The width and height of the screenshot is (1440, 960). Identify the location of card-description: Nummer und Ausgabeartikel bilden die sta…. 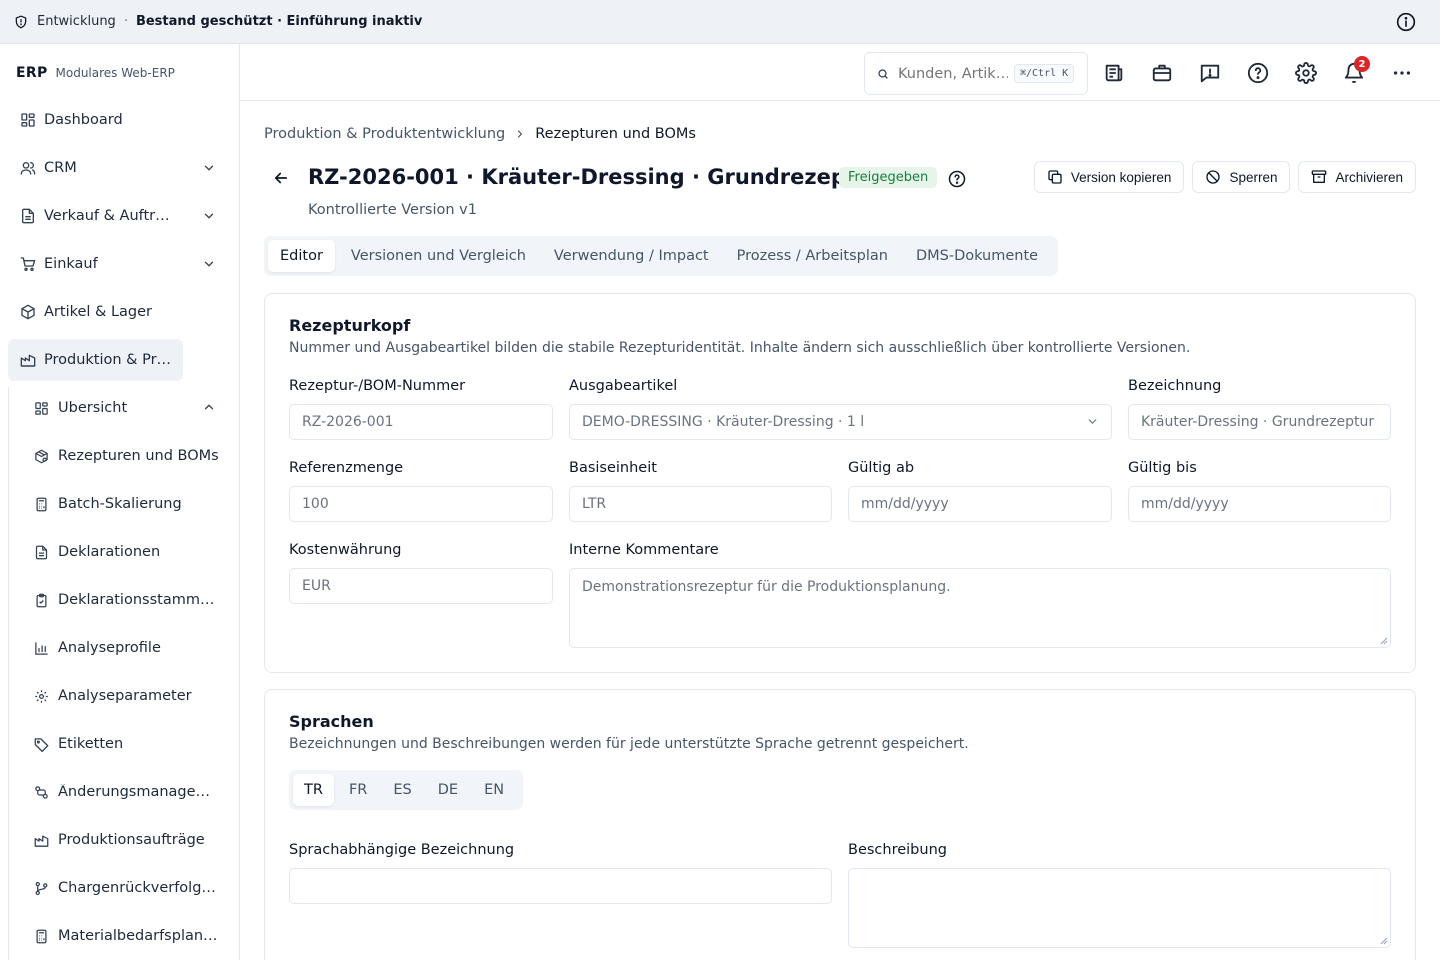
(740, 348).